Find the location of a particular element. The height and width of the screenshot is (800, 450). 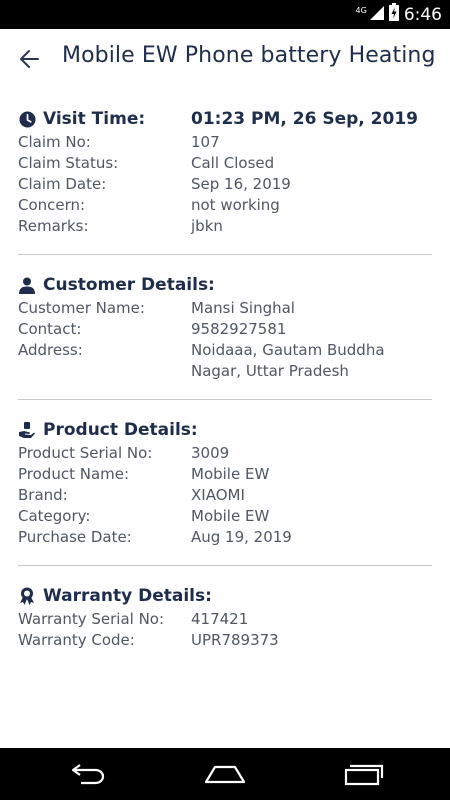

row-label: Purchase Date: is located at coordinates (75, 537).